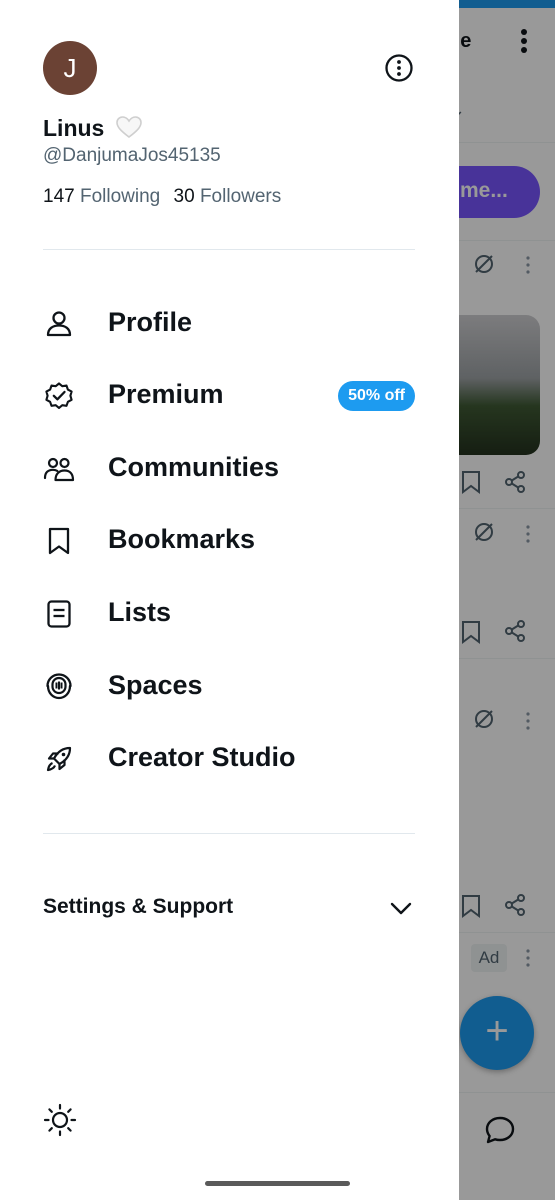 The width and height of the screenshot is (555, 1200). I want to click on menu-item-spaces: Spaces, so click(229, 687).